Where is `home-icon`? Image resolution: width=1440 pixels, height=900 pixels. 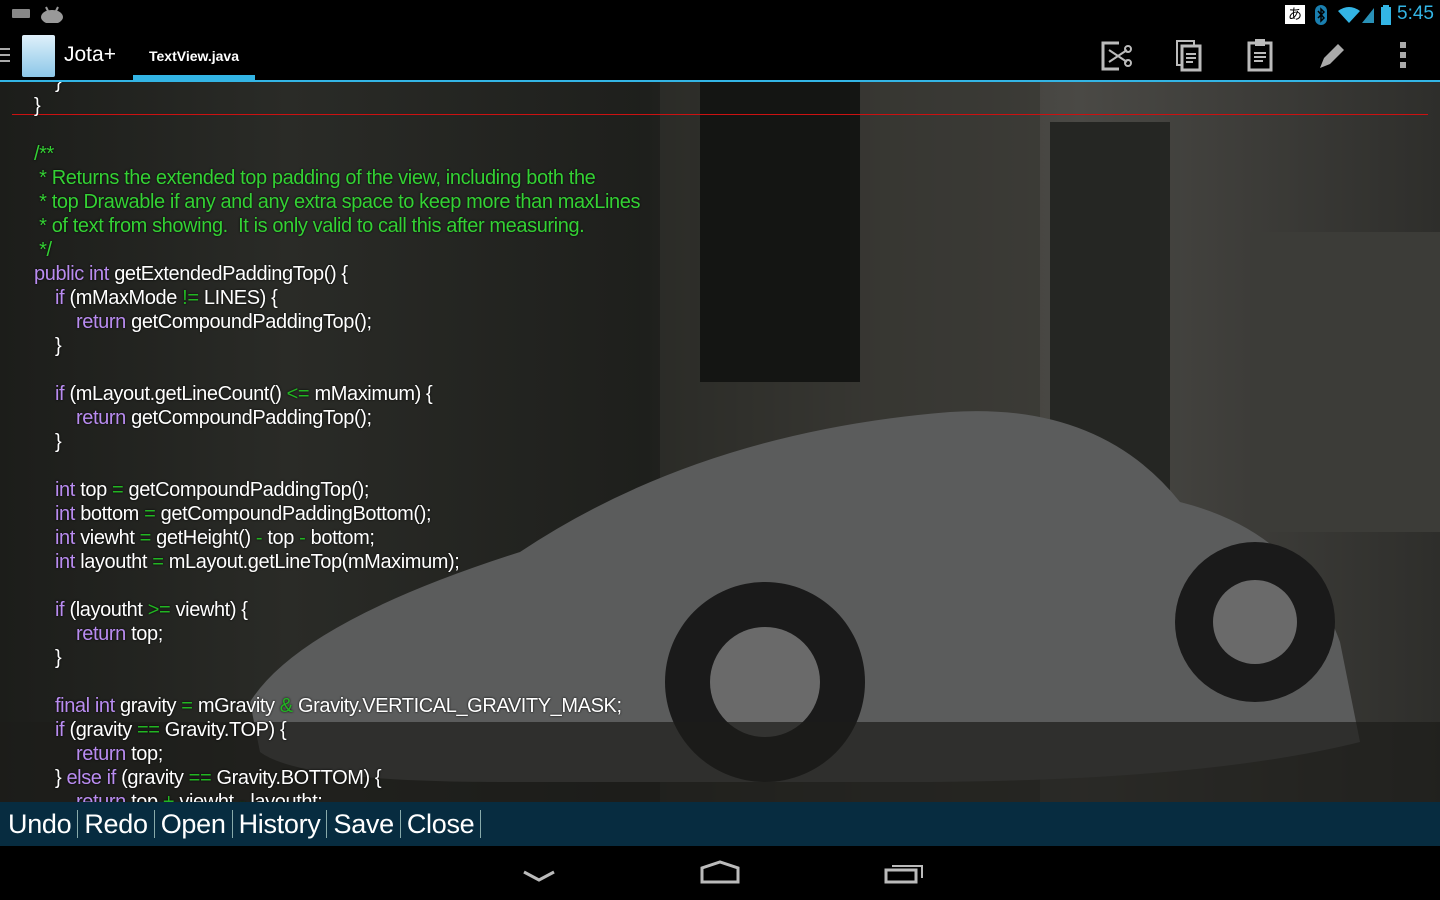
home-icon is located at coordinates (720, 872).